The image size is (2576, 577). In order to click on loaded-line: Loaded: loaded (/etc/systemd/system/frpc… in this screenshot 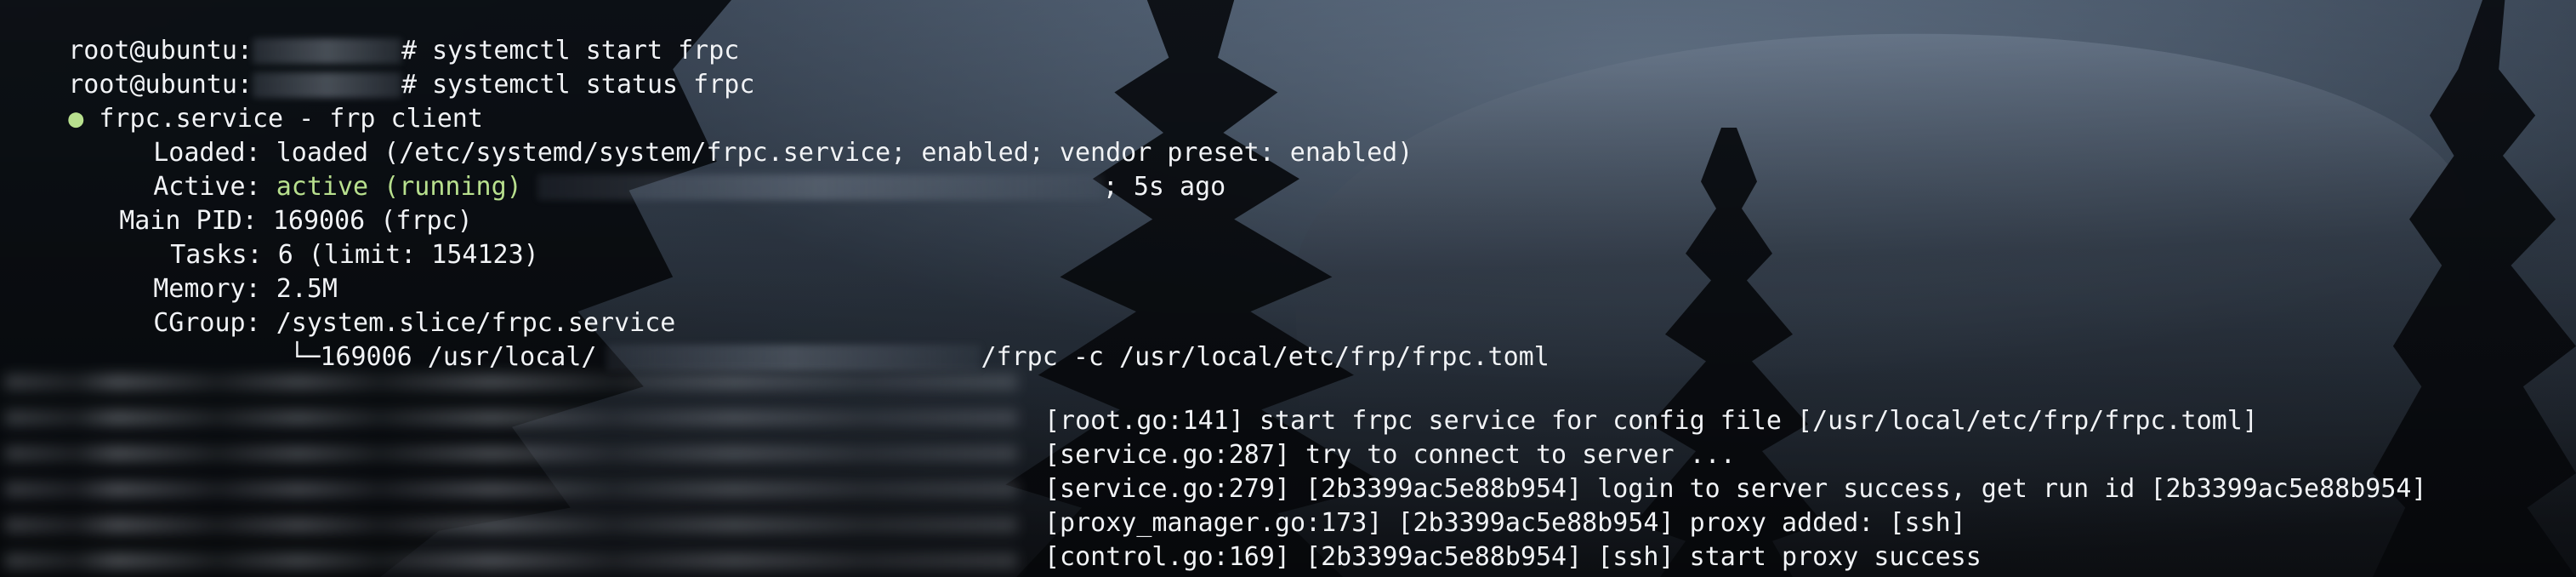, I will do `click(752, 135)`.